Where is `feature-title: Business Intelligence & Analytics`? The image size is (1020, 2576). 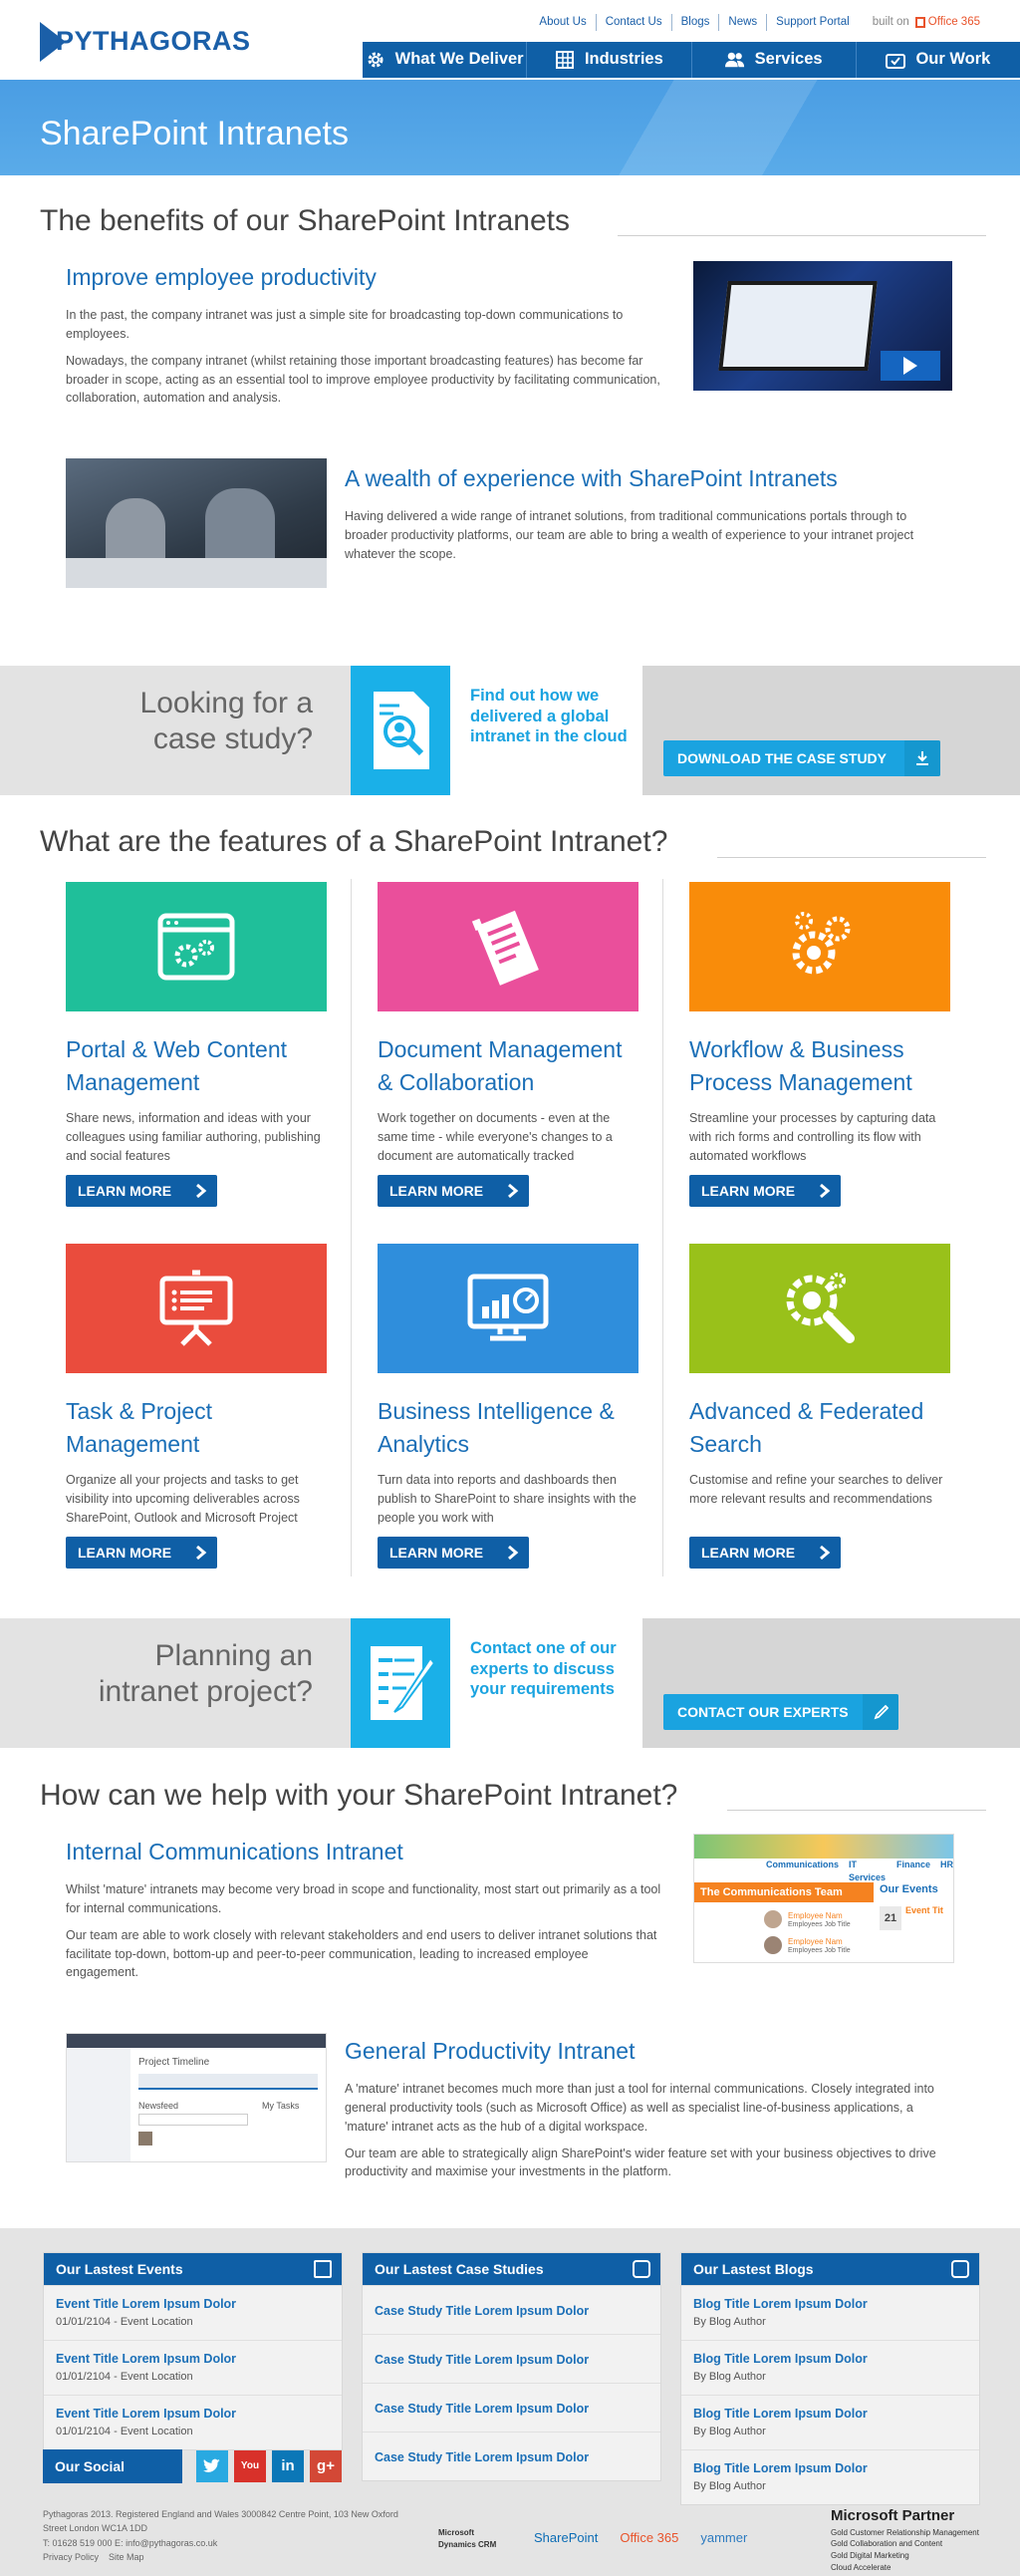 feature-title: Business Intelligence & Analytics is located at coordinates (496, 1428).